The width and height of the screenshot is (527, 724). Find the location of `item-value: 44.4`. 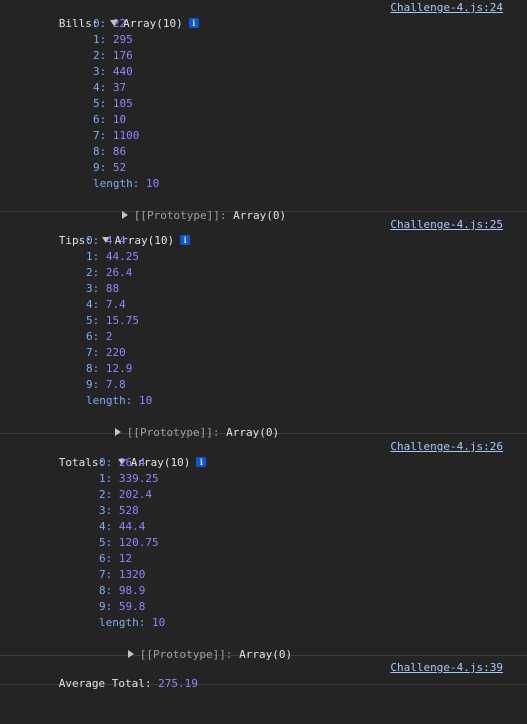

item-value: 44.4 is located at coordinates (132, 526).